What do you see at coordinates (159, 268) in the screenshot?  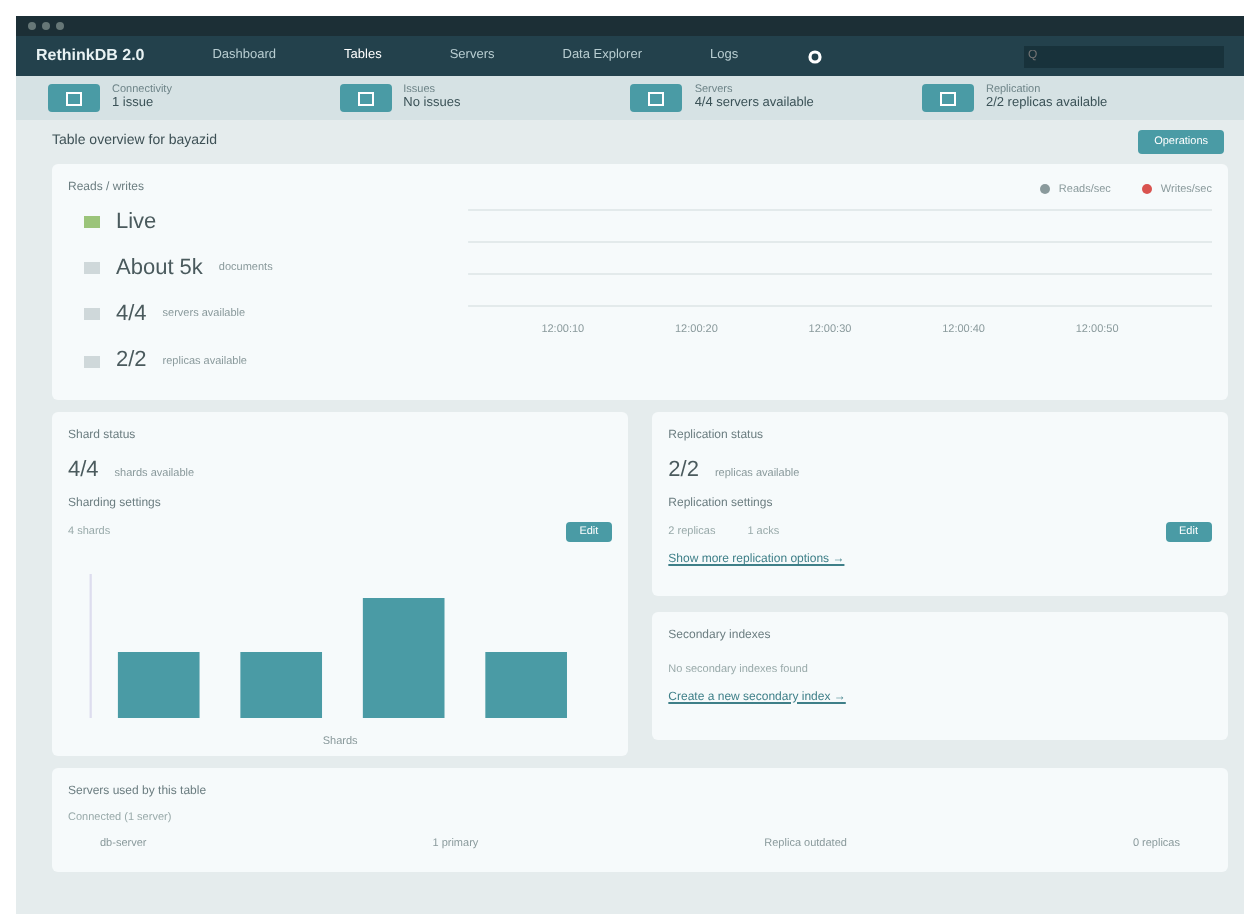 I see `stat-value: About 5k` at bounding box center [159, 268].